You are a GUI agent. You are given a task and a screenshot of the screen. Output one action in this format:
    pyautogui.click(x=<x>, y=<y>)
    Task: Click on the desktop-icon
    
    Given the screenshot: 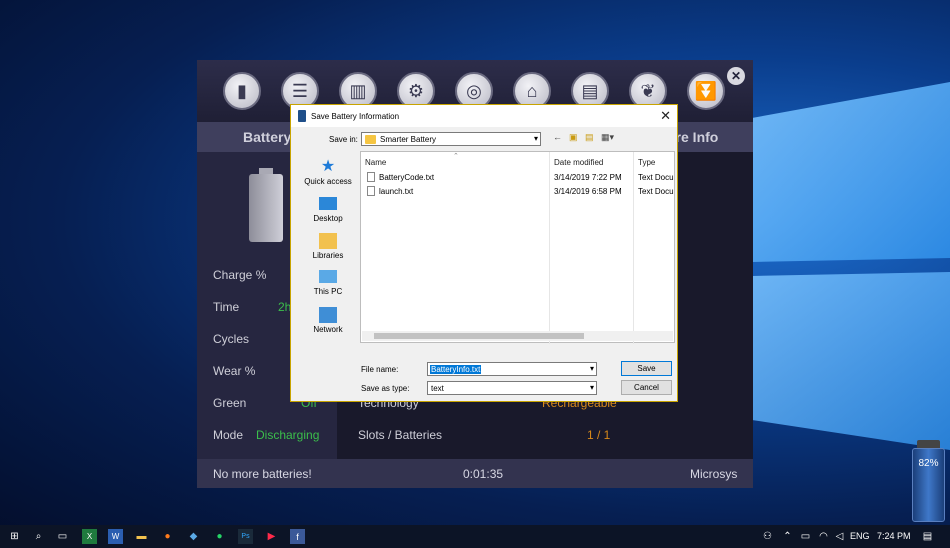 What is the action you would take?
    pyautogui.click(x=328, y=203)
    